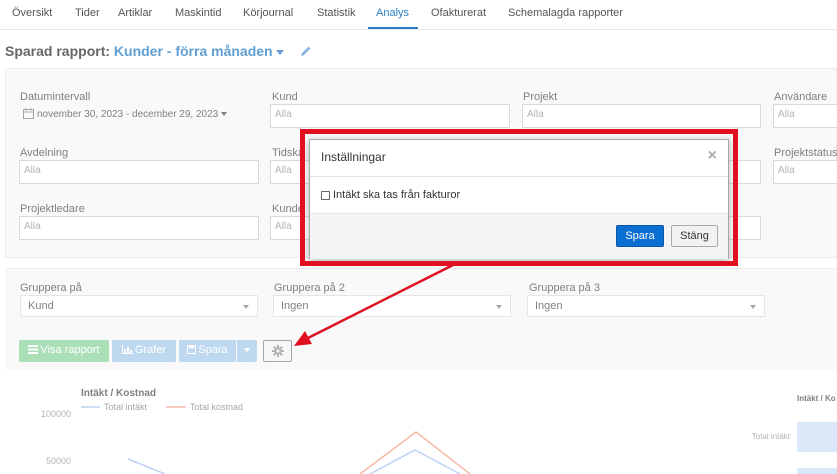  I want to click on tab-statistik: Statistik, so click(336, 13).